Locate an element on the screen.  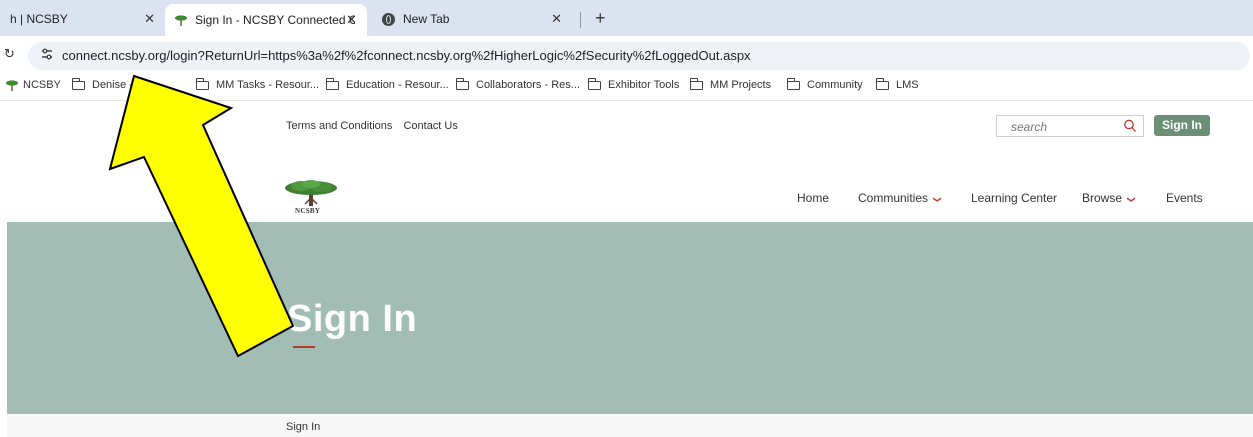
bookmark-label: Denise - is located at coordinates (112, 85).